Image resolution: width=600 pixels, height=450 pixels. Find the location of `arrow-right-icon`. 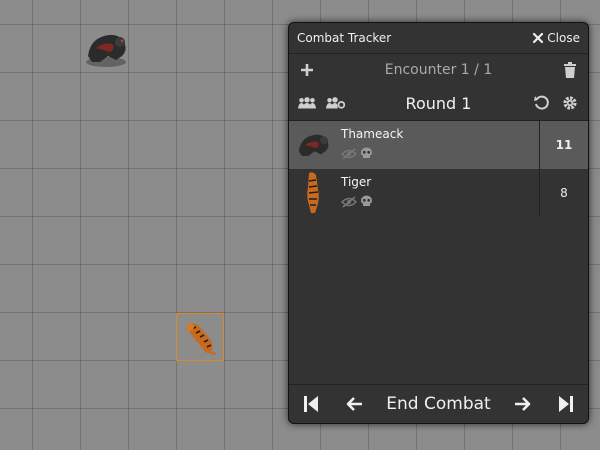

arrow-right-icon is located at coordinates (523, 404).